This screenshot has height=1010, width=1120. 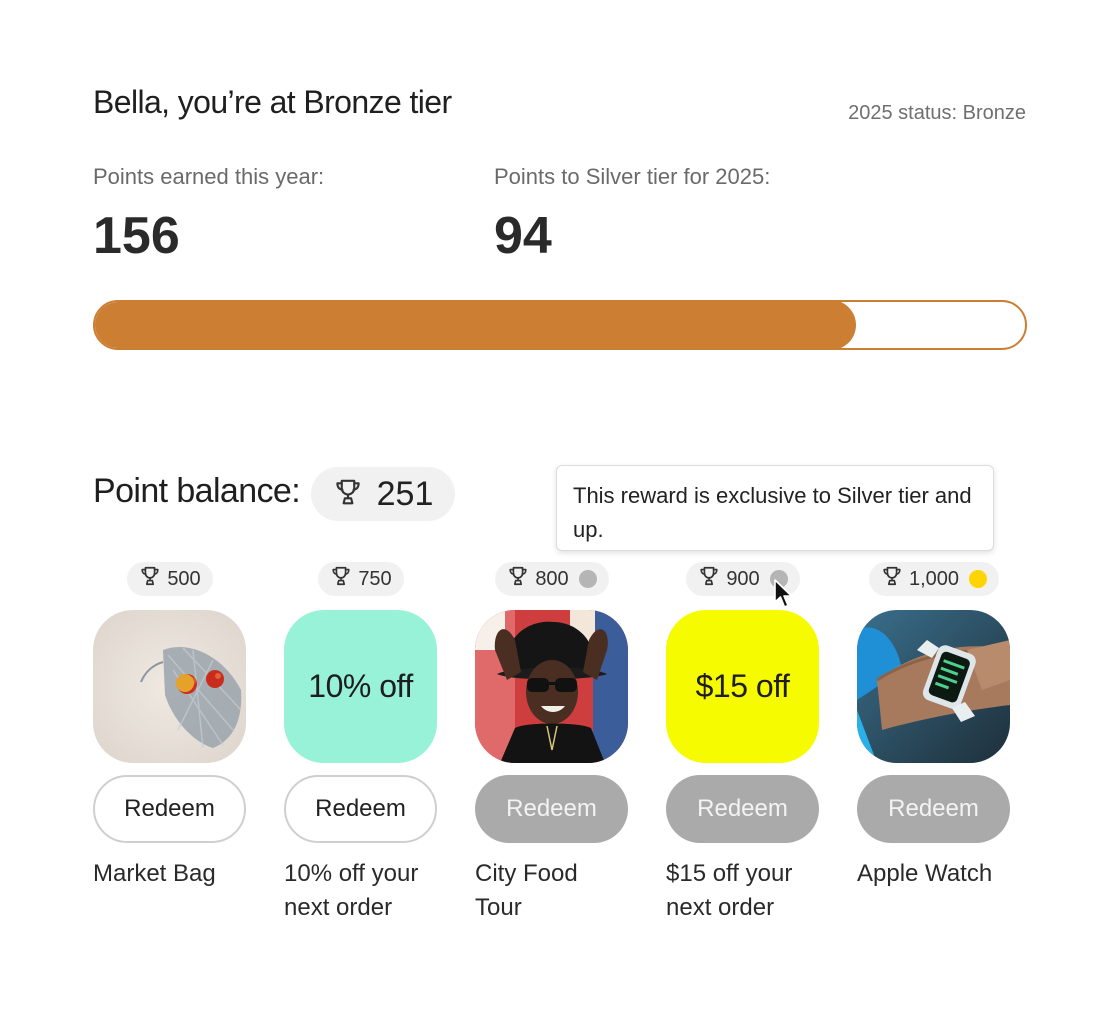 I want to click on reward-image-apple-watch, so click(x=933, y=686).